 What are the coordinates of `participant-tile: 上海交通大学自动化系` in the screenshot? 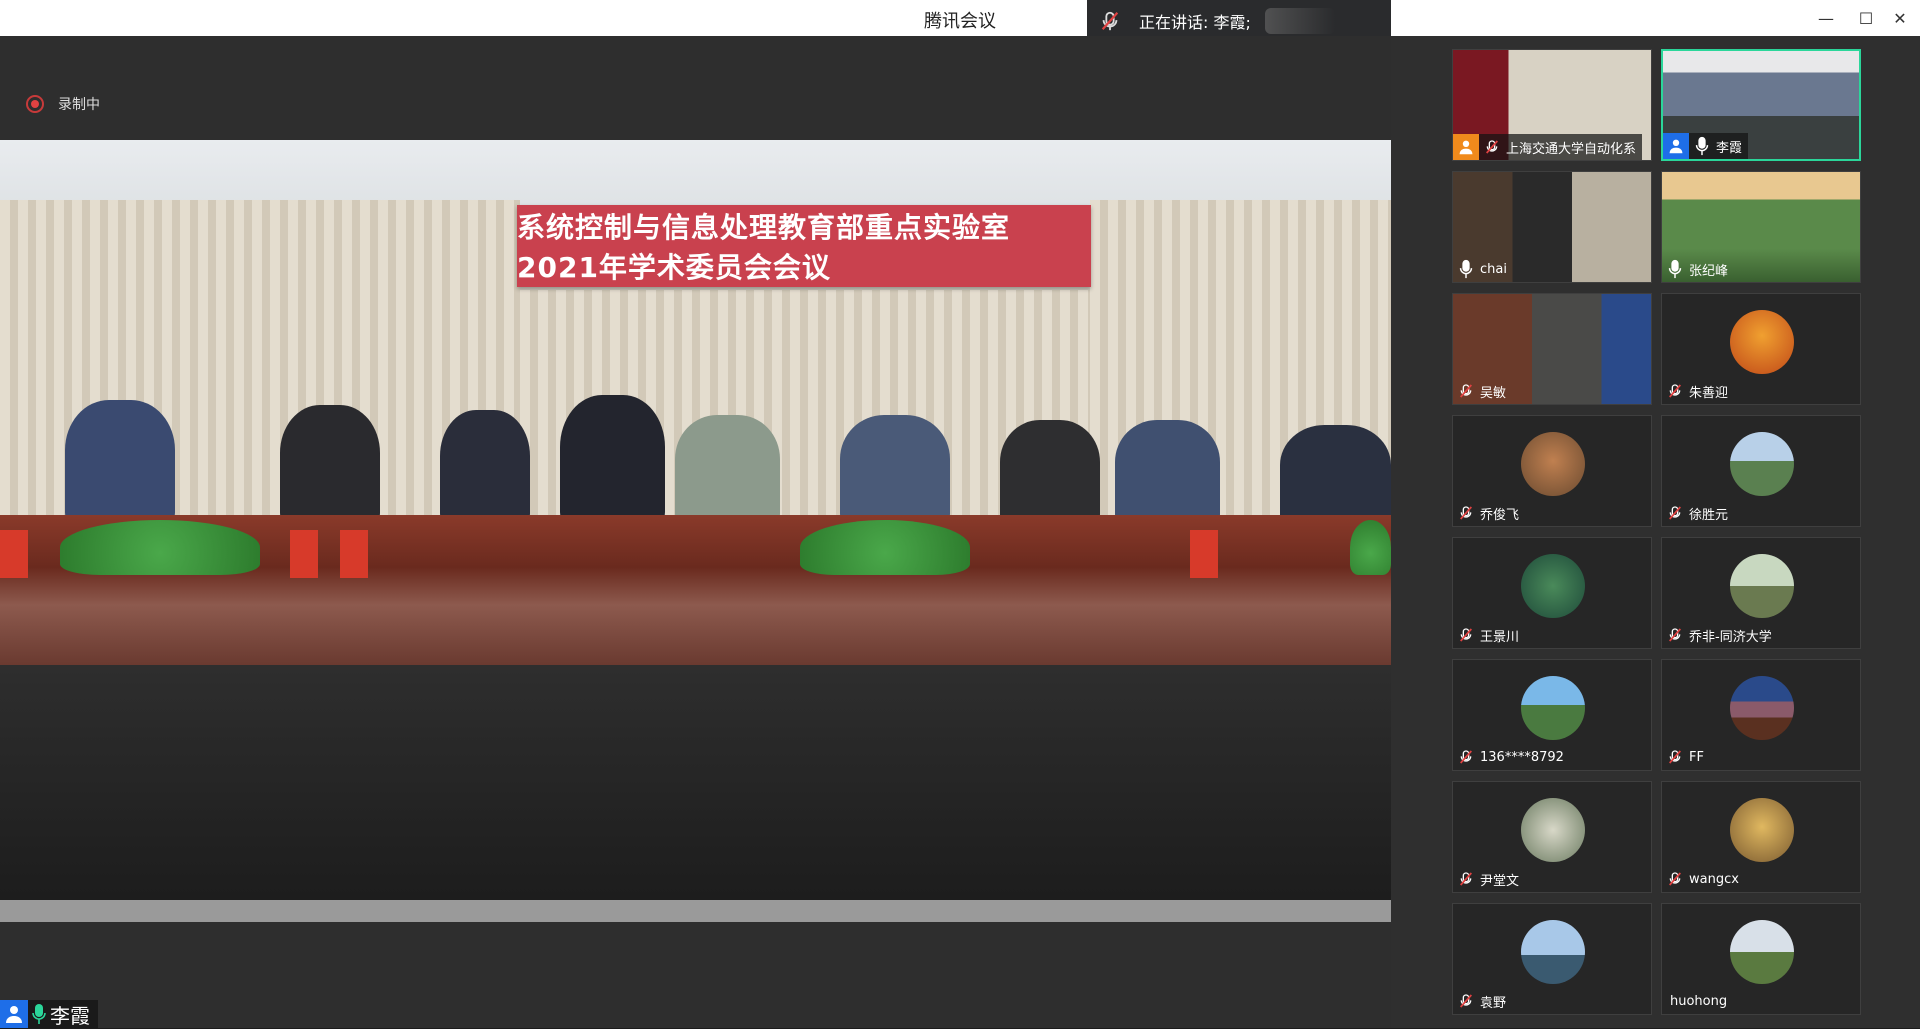 It's located at (1552, 105).